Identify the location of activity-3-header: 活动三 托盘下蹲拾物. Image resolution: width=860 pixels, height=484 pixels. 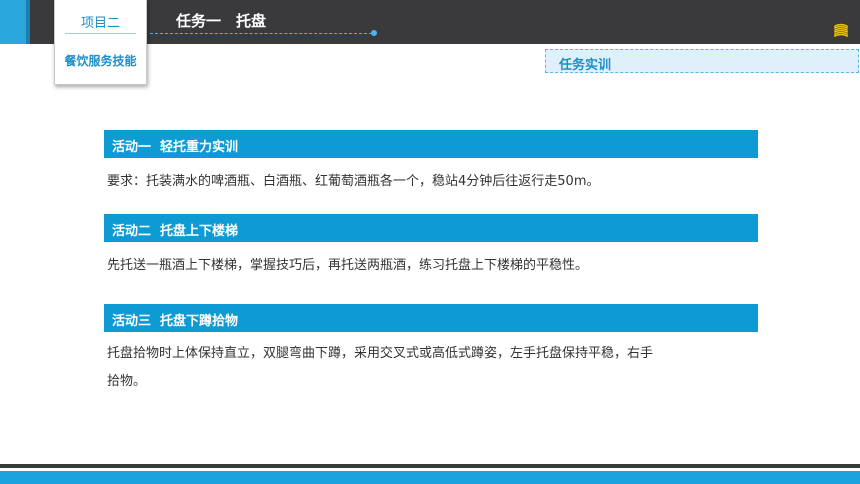
(431, 318).